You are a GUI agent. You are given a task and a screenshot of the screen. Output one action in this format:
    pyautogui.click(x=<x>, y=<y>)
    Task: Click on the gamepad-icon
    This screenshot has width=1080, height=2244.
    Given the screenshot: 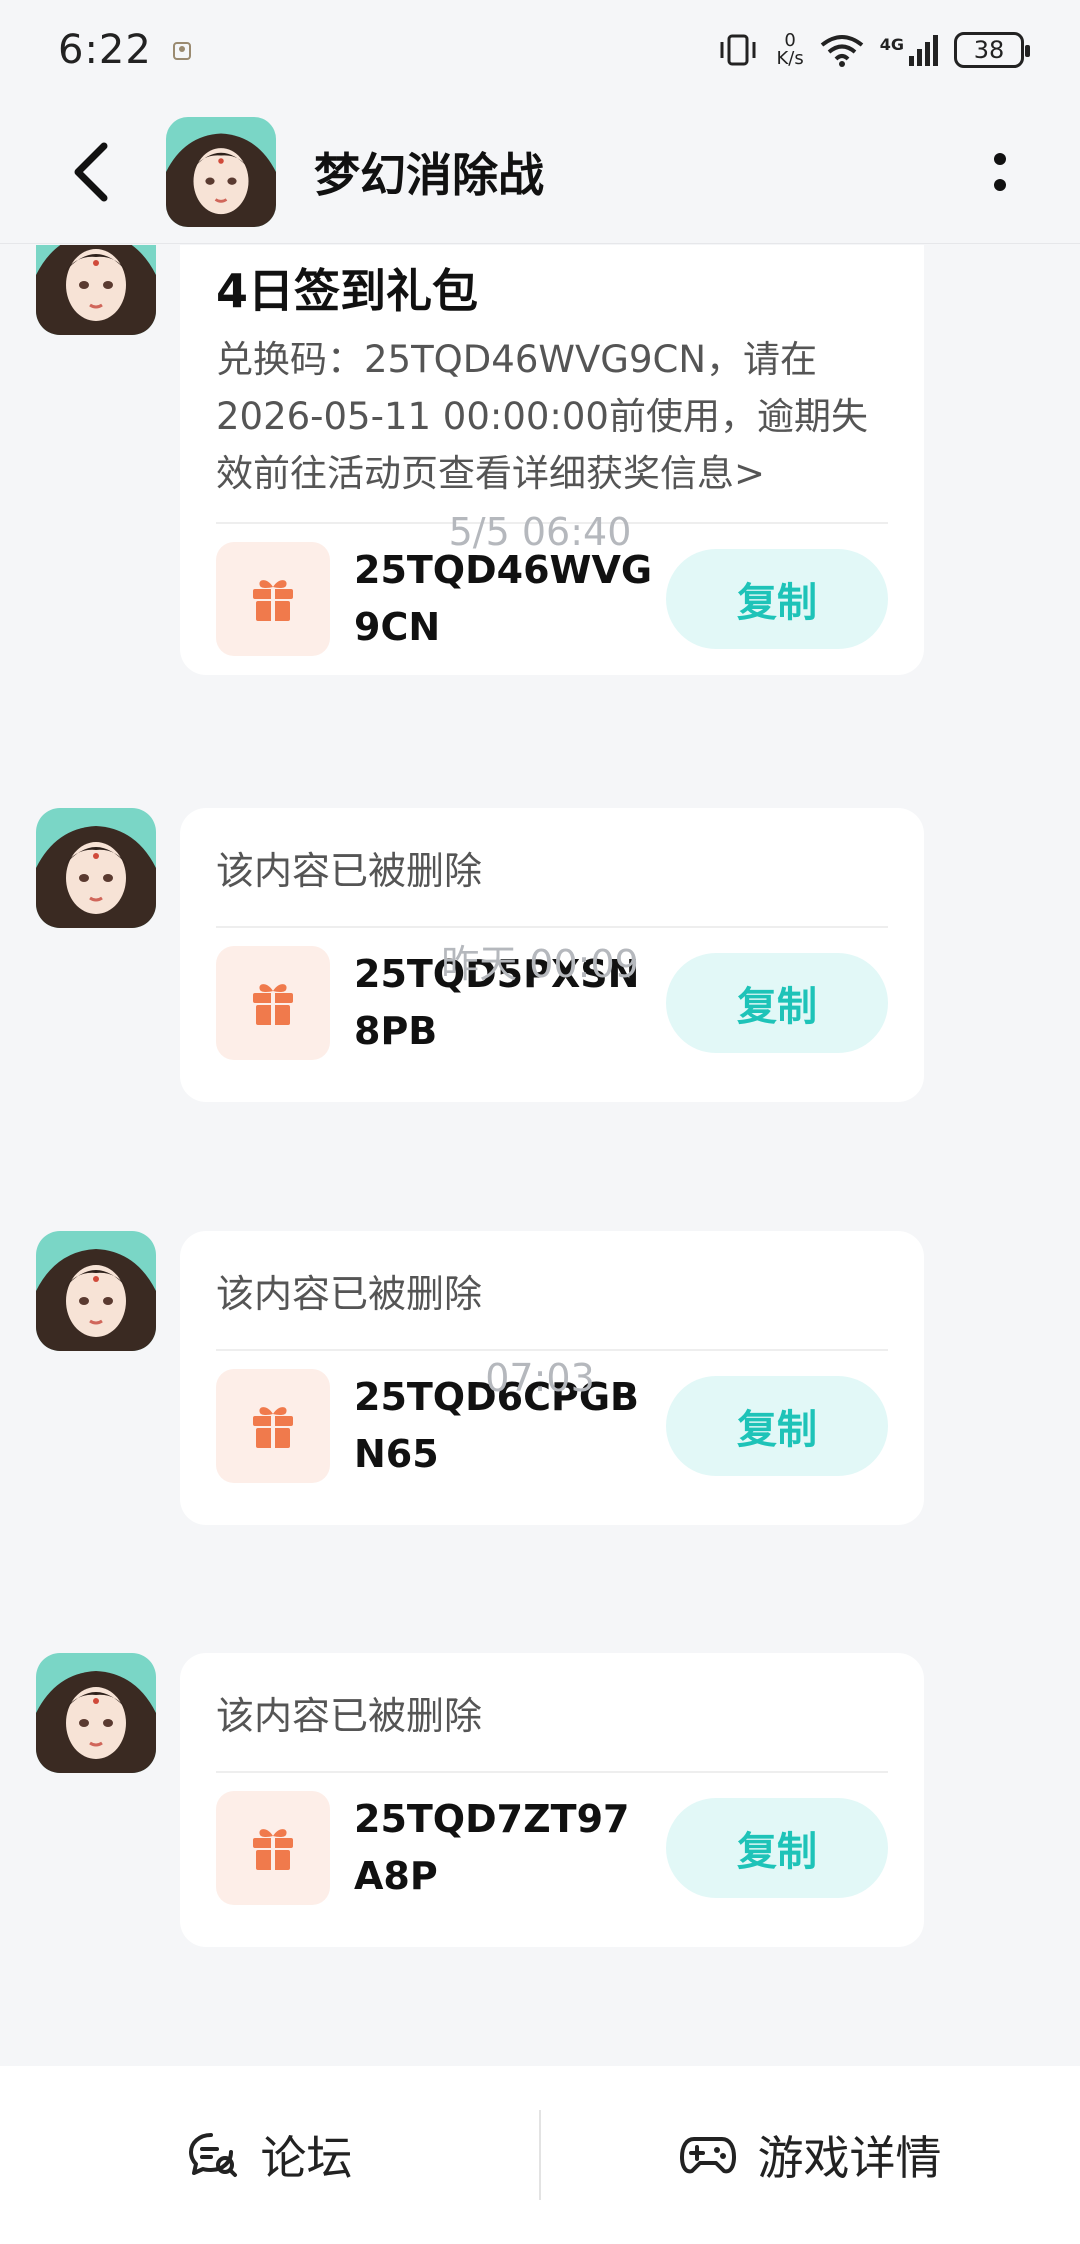 What is the action you would take?
    pyautogui.click(x=707, y=2155)
    